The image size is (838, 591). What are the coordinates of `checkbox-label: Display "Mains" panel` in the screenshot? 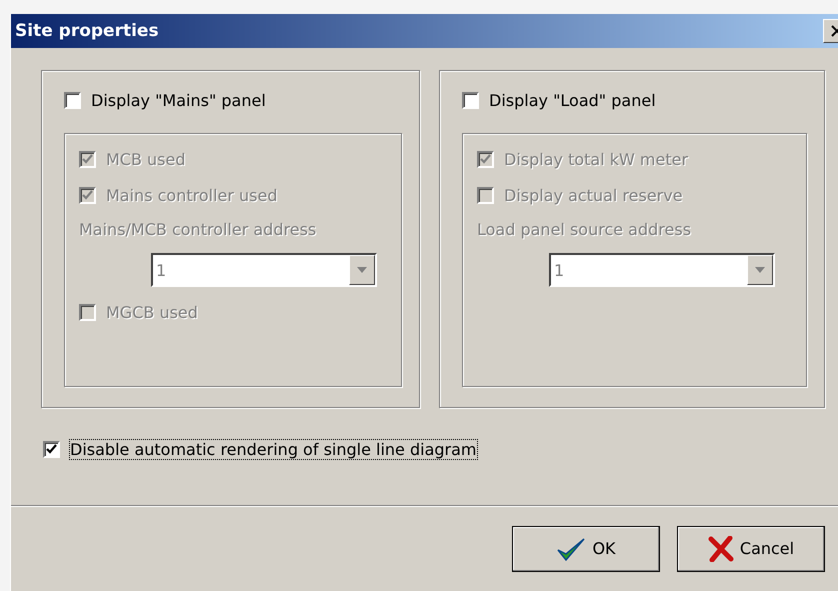 It's located at (178, 100).